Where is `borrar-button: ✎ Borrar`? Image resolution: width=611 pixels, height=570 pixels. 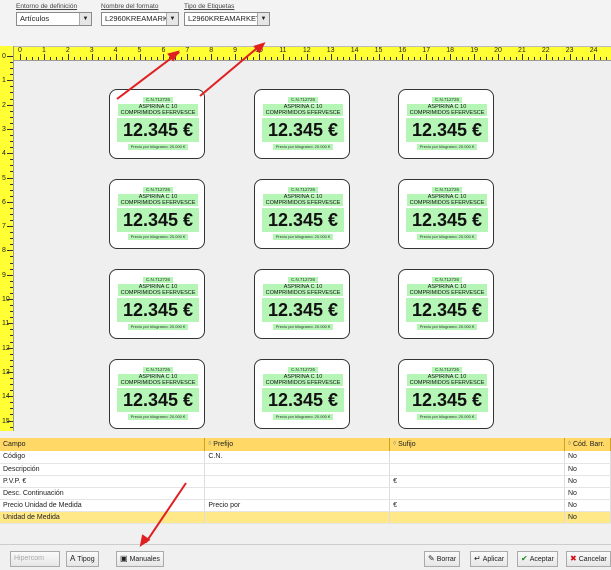
borrar-button: ✎ Borrar is located at coordinates (442, 559).